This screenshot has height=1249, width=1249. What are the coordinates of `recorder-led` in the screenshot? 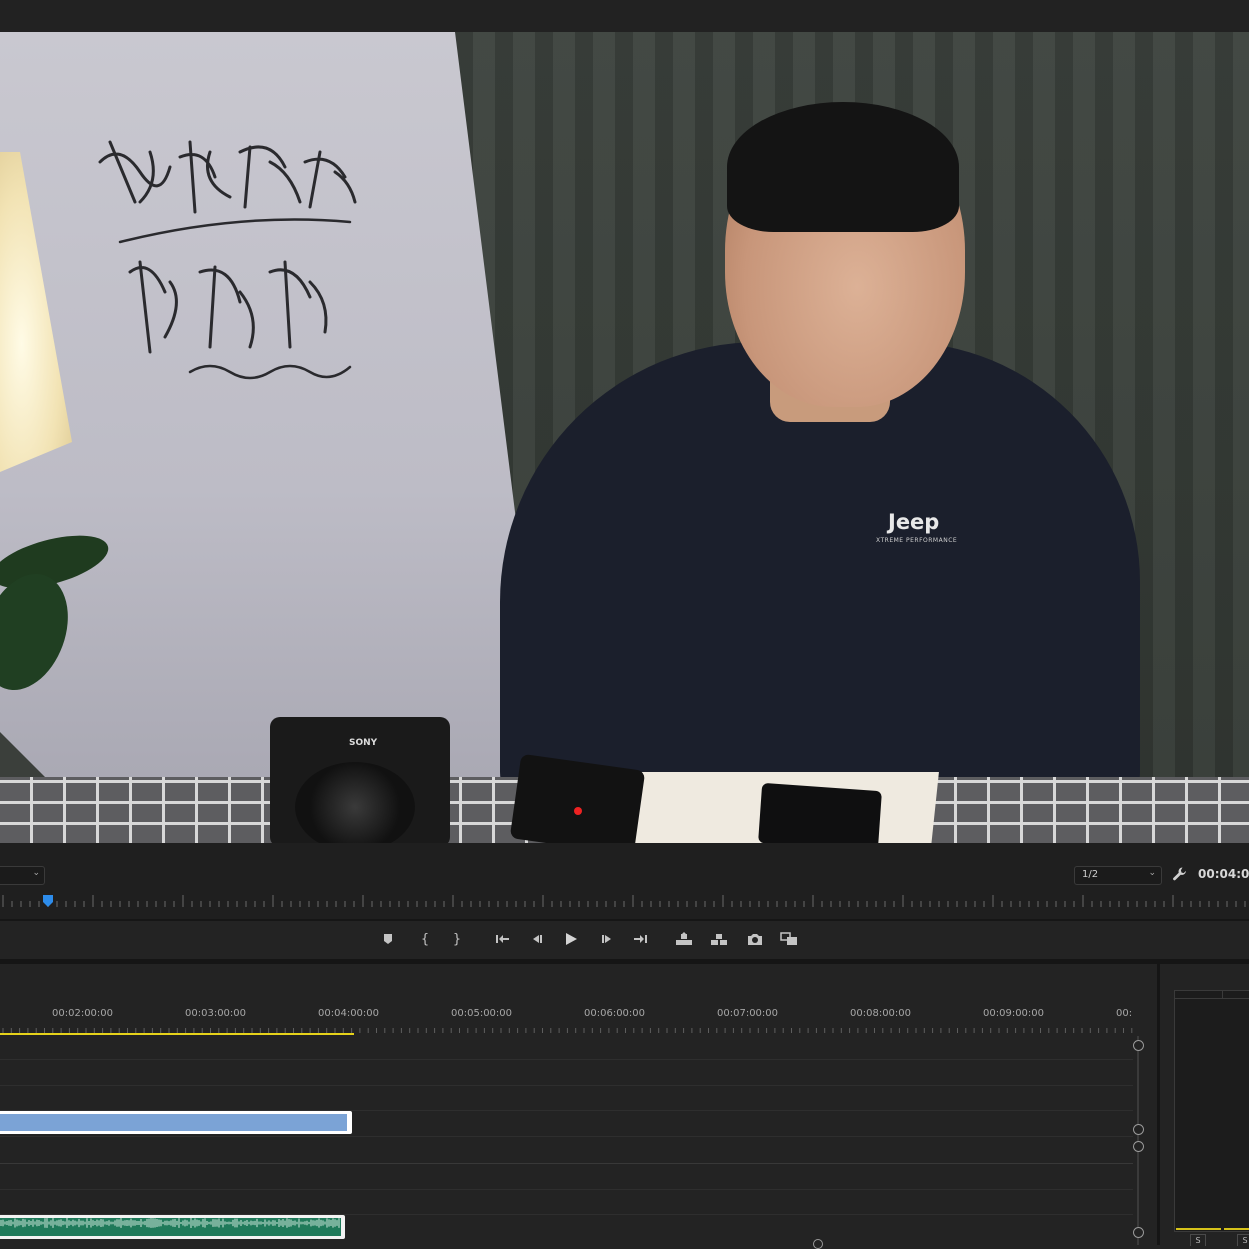 It's located at (578, 811).